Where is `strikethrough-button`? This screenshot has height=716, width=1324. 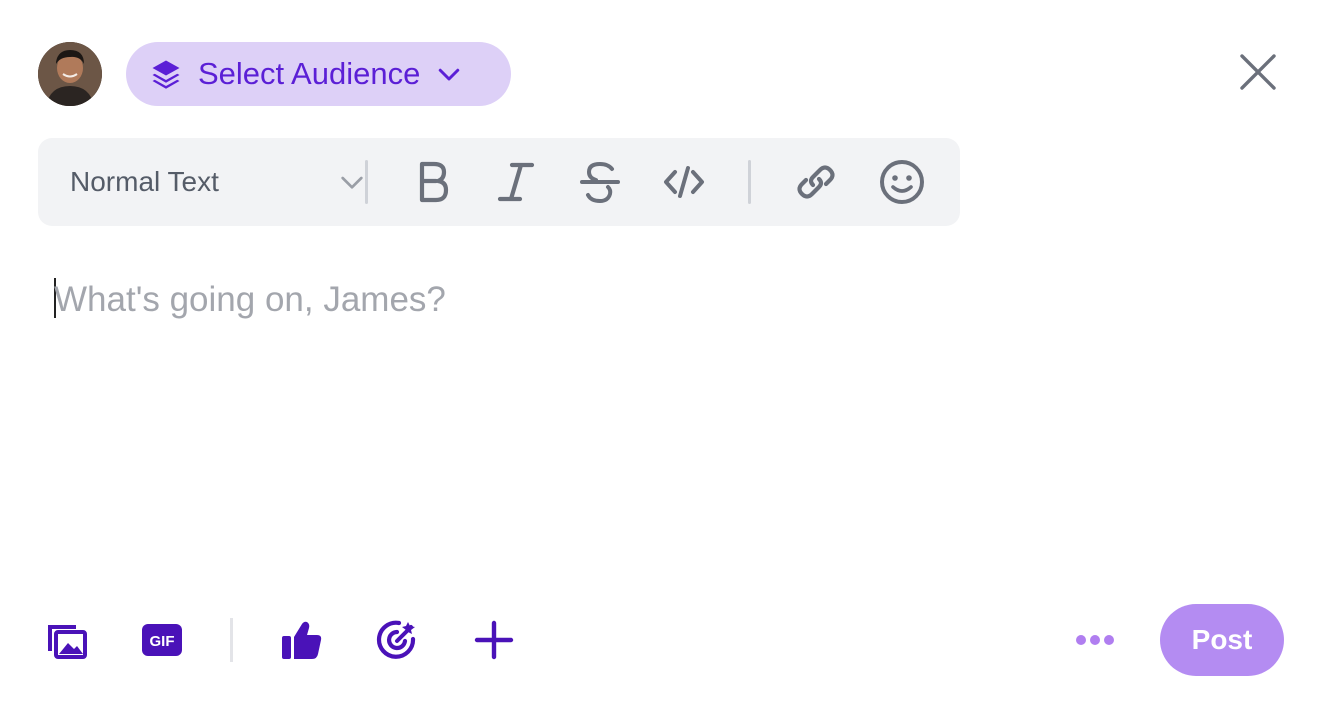
strikethrough-button is located at coordinates (600, 182).